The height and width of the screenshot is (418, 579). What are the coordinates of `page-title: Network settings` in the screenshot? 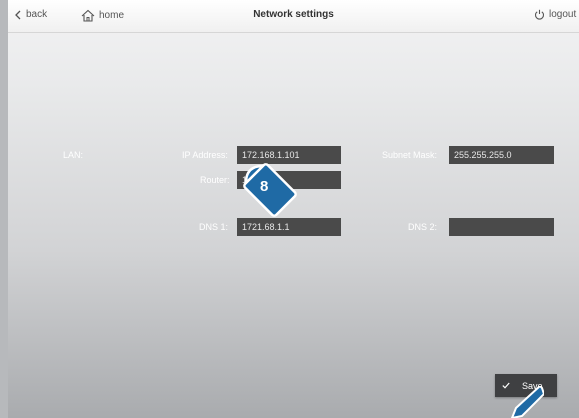 It's located at (293, 14).